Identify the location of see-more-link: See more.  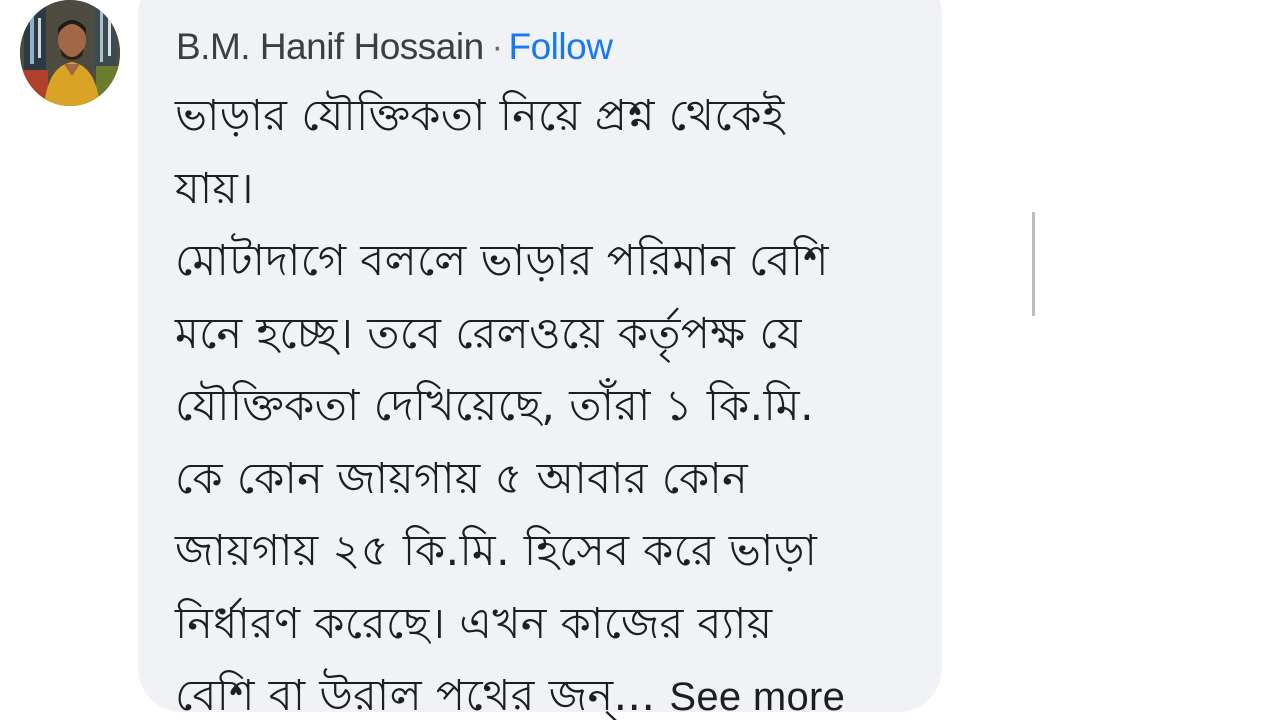
(757, 697).